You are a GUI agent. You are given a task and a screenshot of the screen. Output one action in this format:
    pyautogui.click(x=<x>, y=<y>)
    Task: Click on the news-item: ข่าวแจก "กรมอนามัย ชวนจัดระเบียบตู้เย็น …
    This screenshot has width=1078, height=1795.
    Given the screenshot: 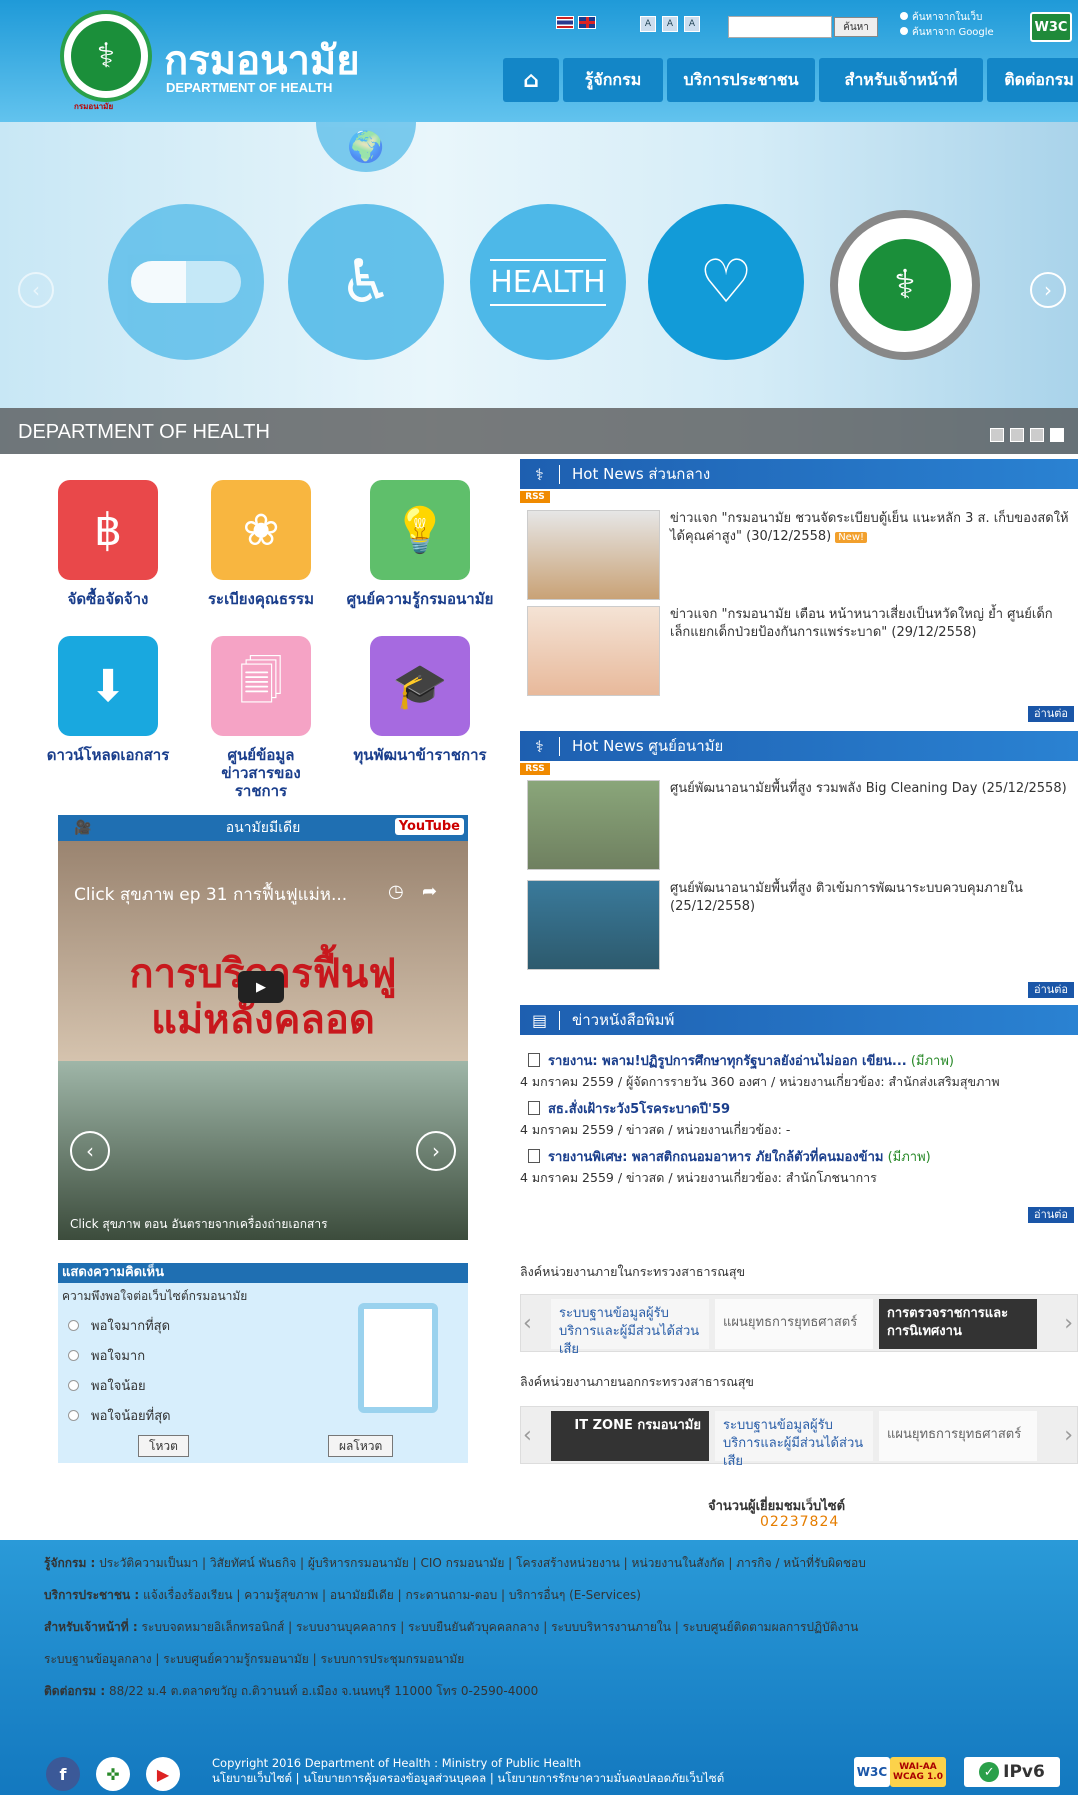 What is the action you would take?
    pyautogui.click(x=870, y=528)
    